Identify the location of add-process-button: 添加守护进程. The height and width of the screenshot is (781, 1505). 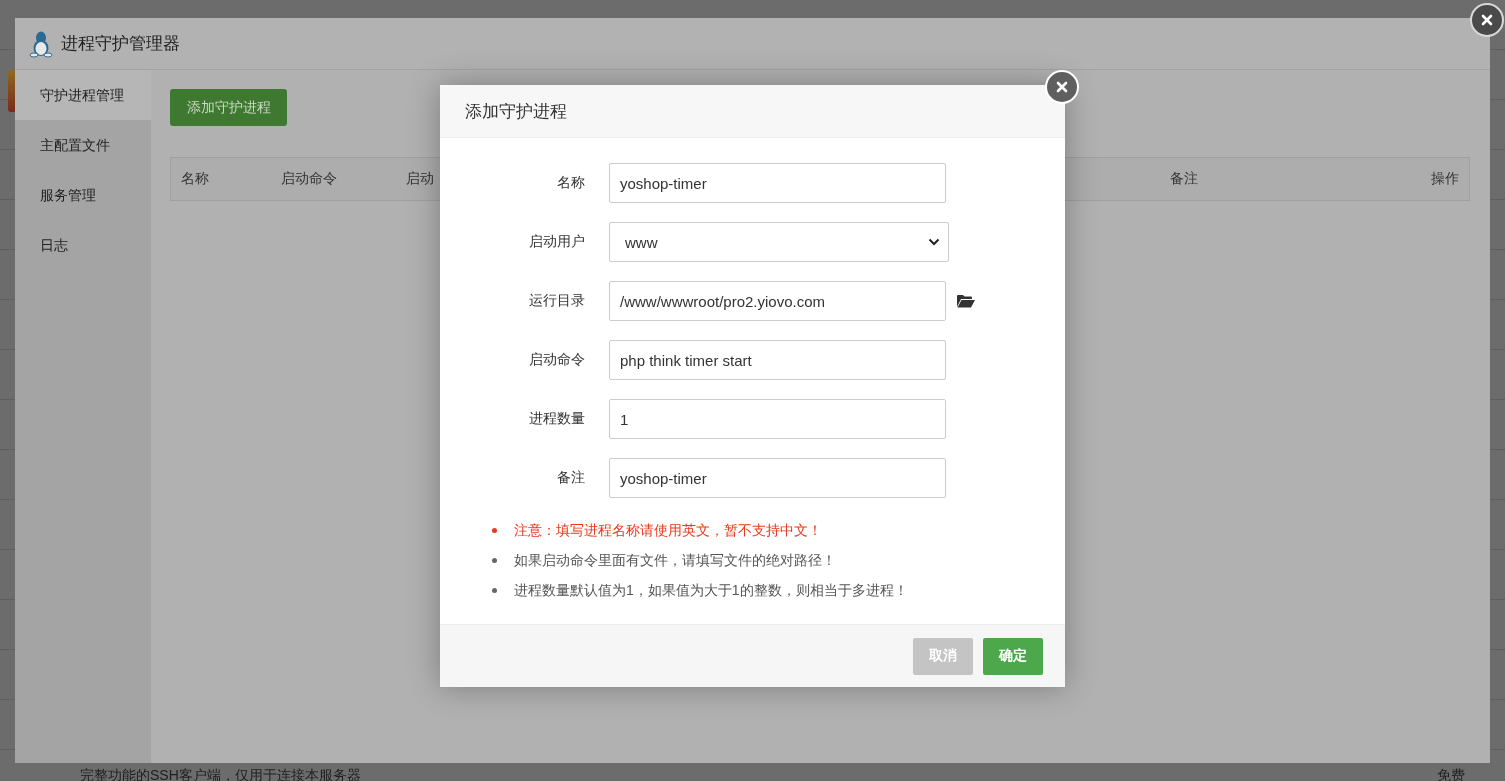
(228, 107).